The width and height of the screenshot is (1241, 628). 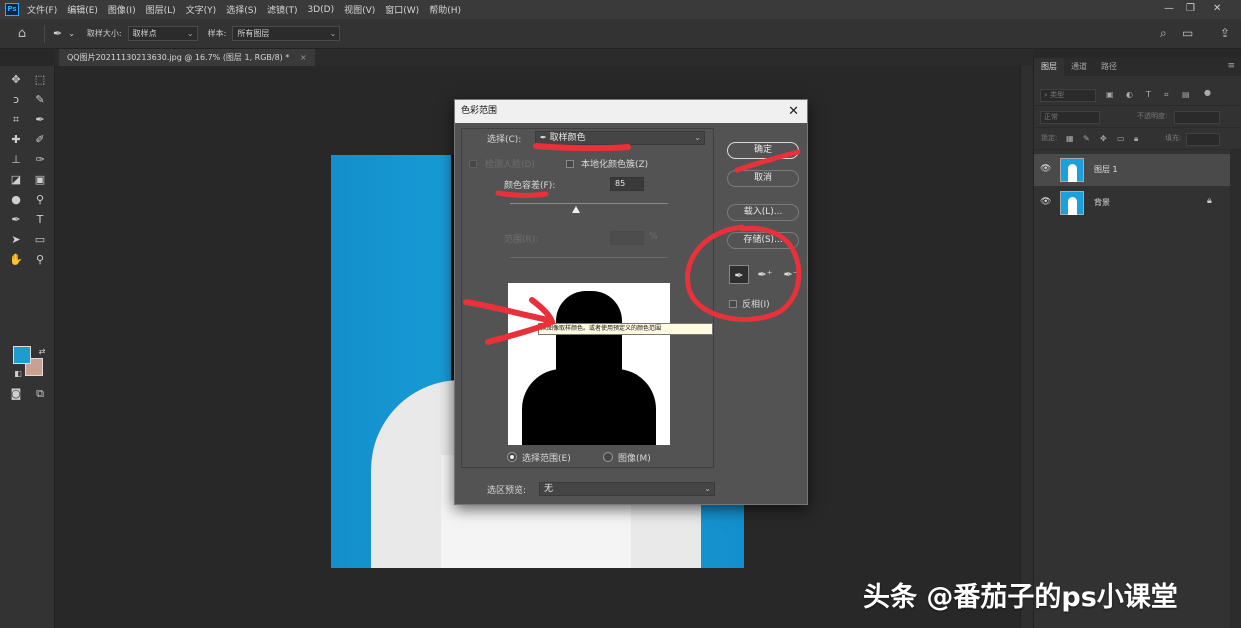 I want to click on history-brush-icon: ✑, so click(x=40, y=160).